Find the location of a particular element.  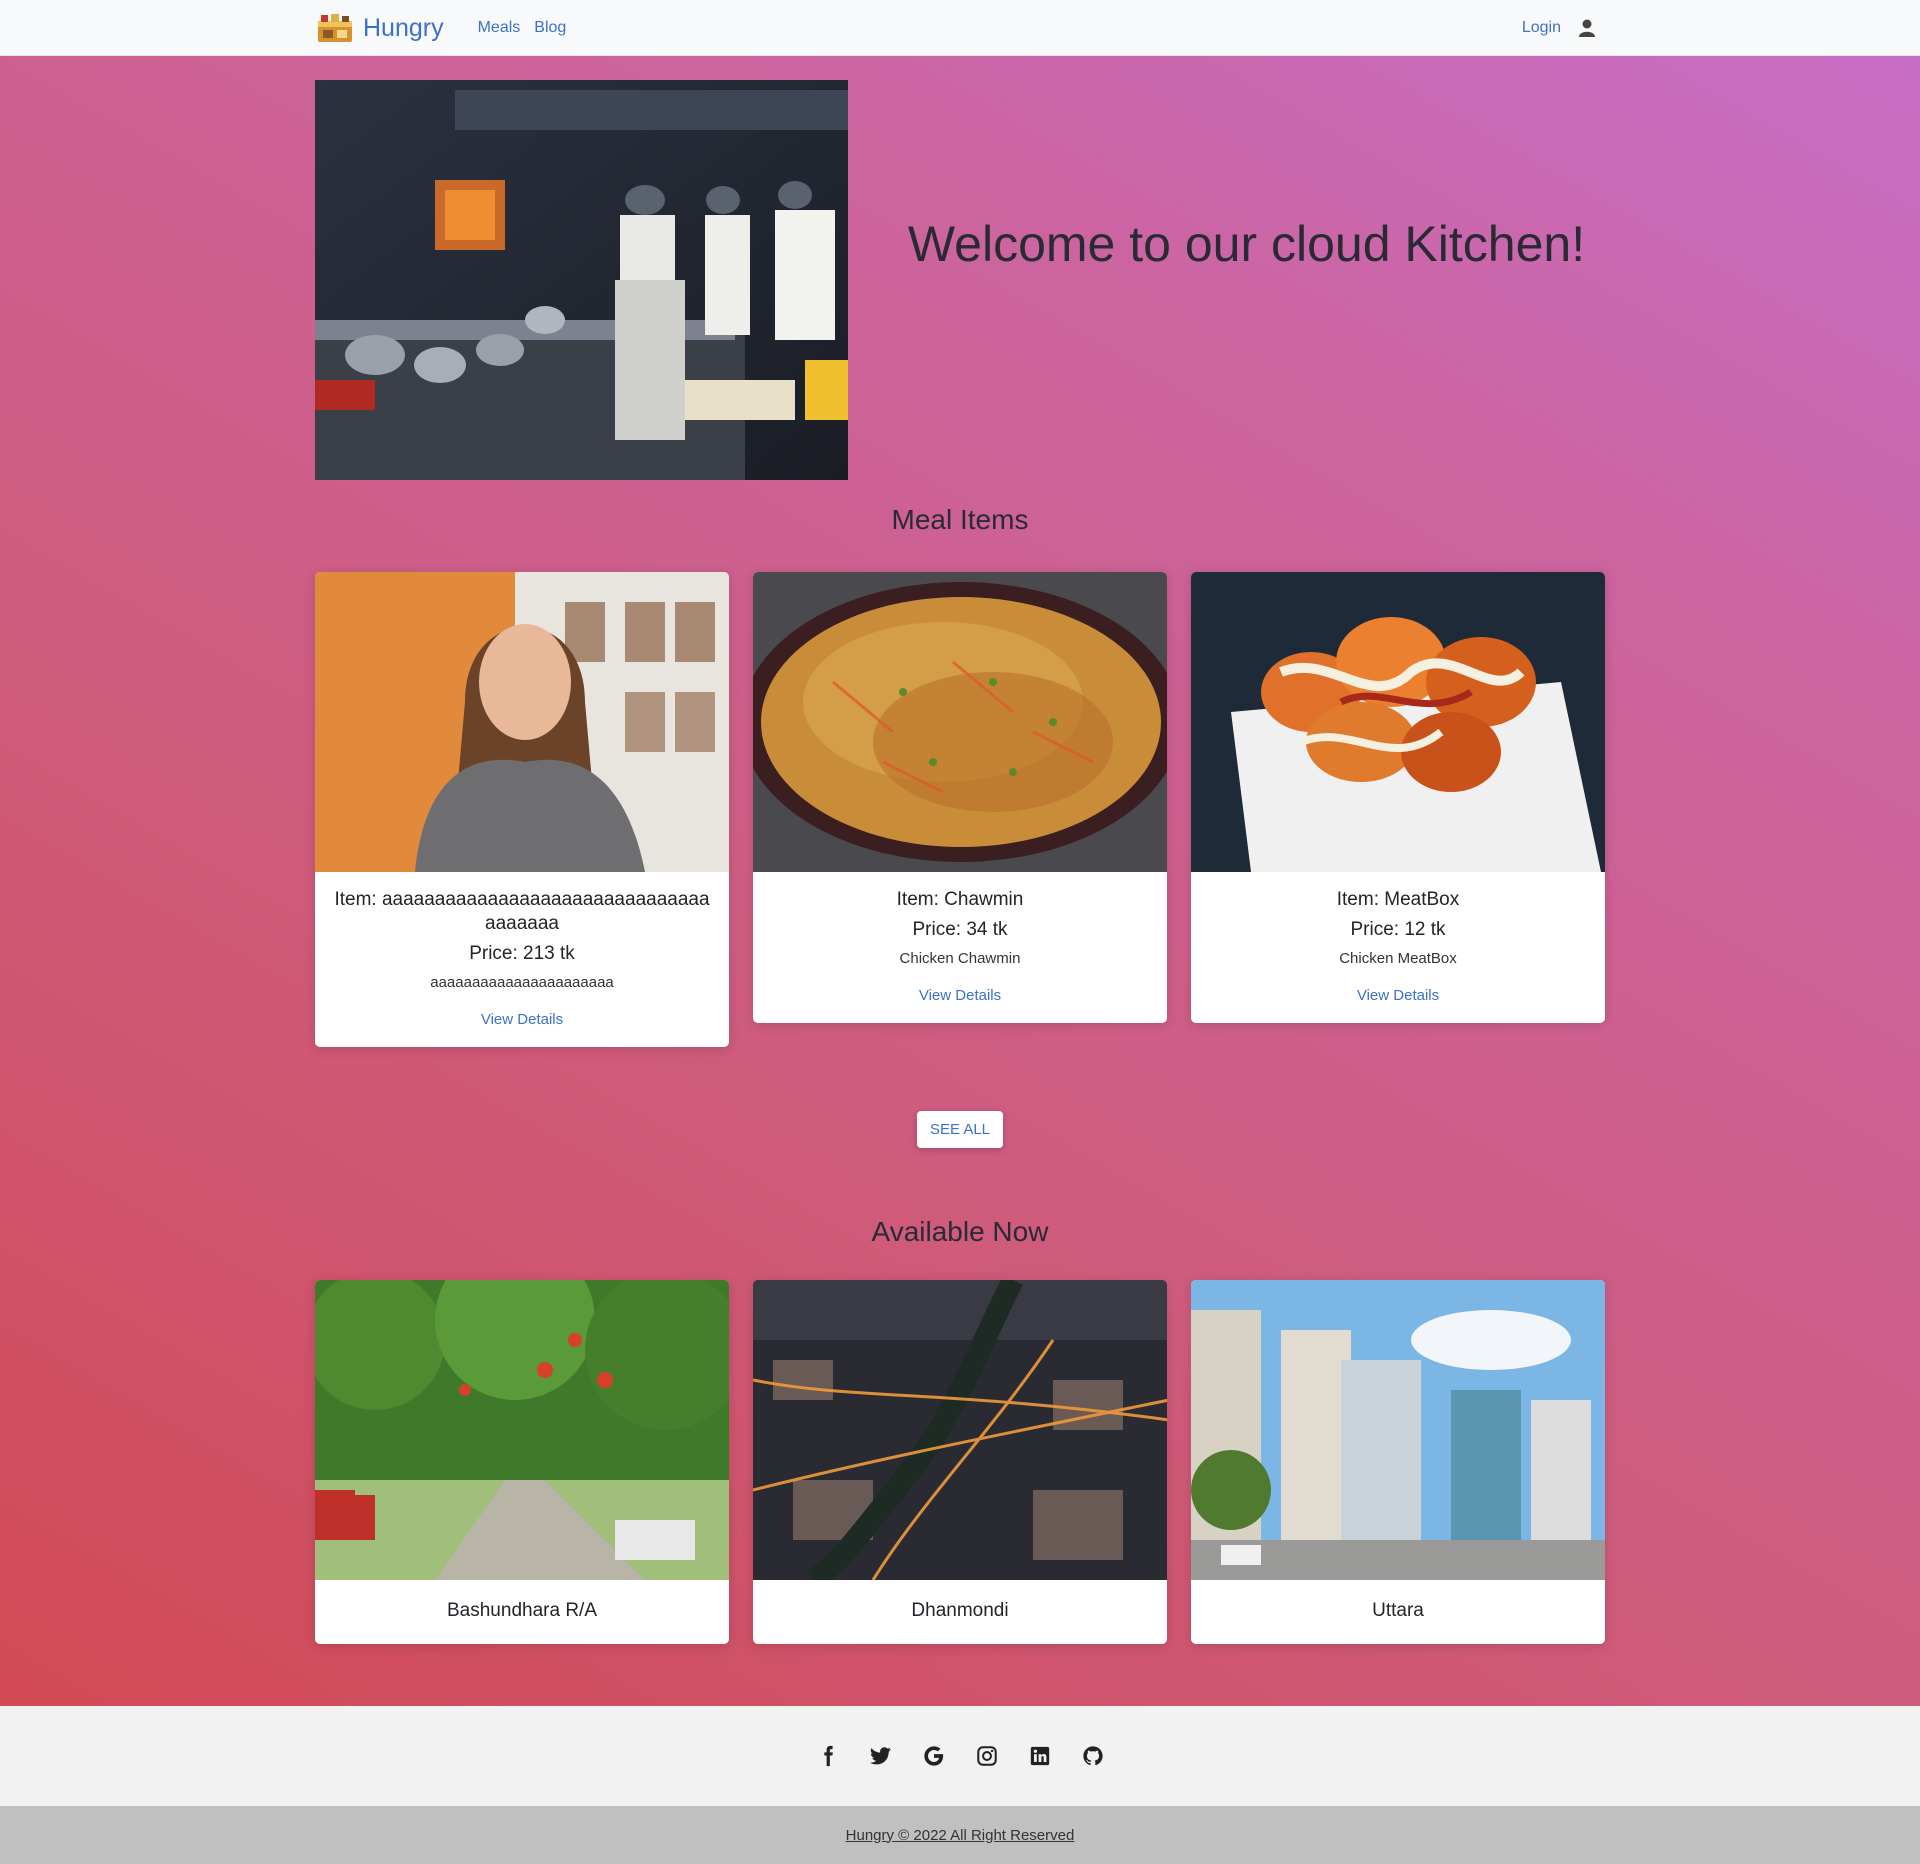

login-link: Login is located at coordinates (1541, 28).